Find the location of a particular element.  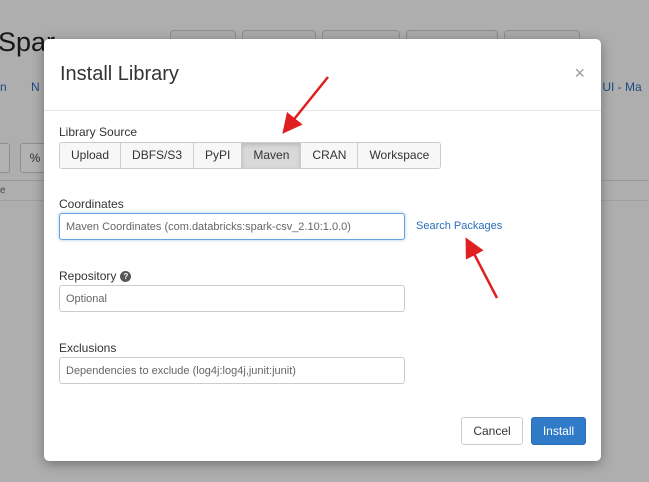

search-packages-link: Search Packages is located at coordinates (459, 226).